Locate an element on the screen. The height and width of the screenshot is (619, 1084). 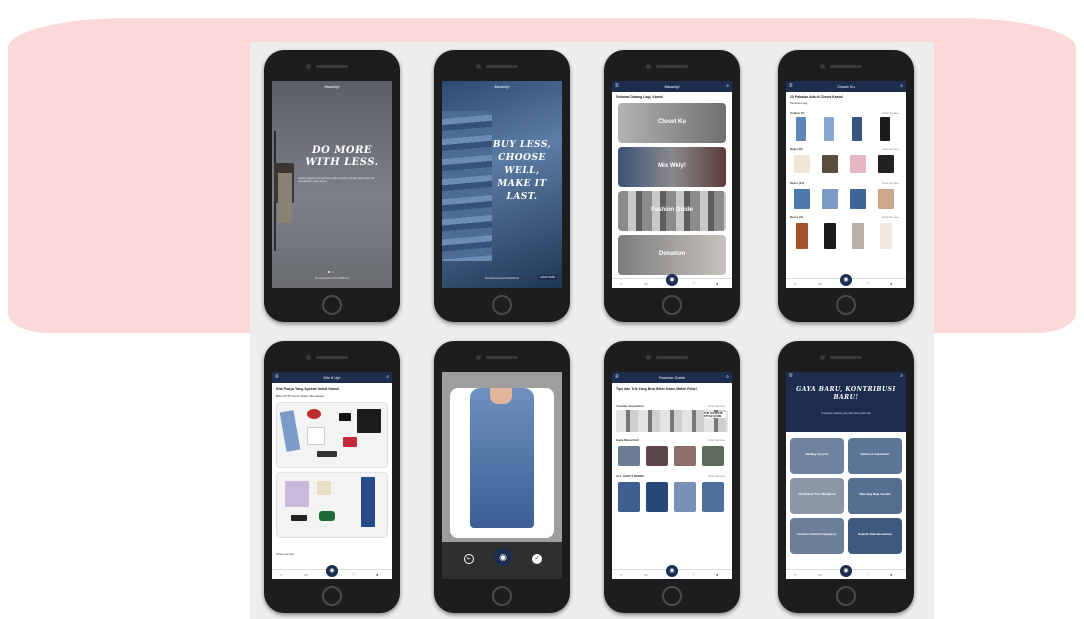
add-more-link: Tambah Lagi is located at coordinates (798, 103).